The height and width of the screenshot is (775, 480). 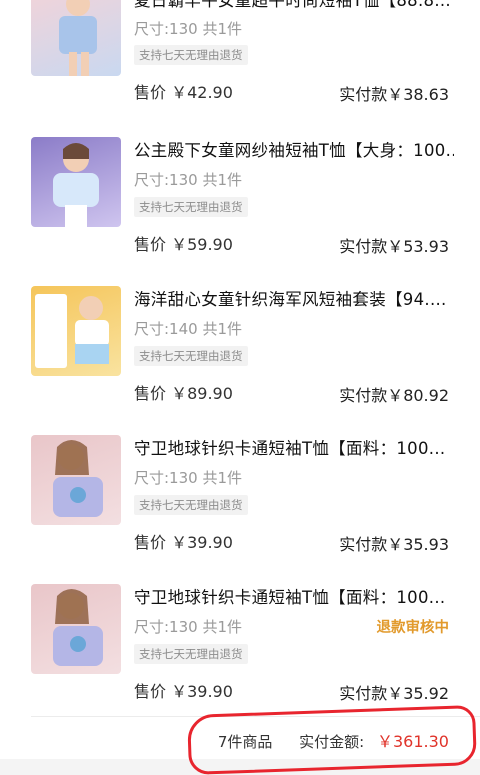 I want to click on actual-paid: 实付款￥80.92, so click(x=394, y=395).